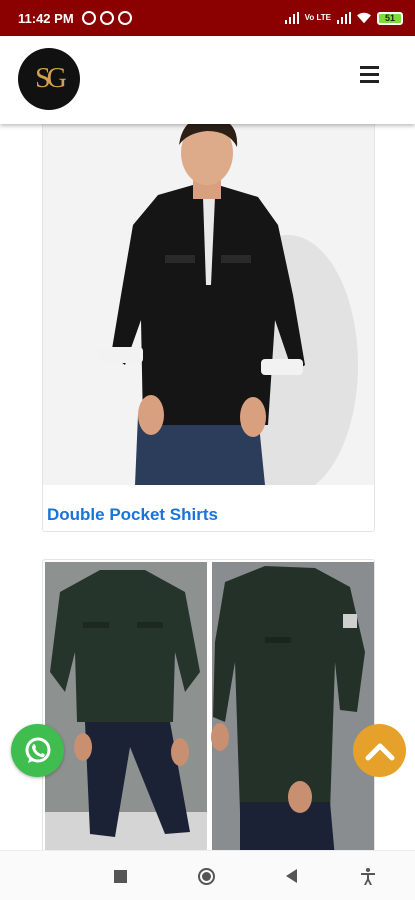  Describe the element at coordinates (46, 18) in the screenshot. I see `status-time: 11:42 PM` at that location.